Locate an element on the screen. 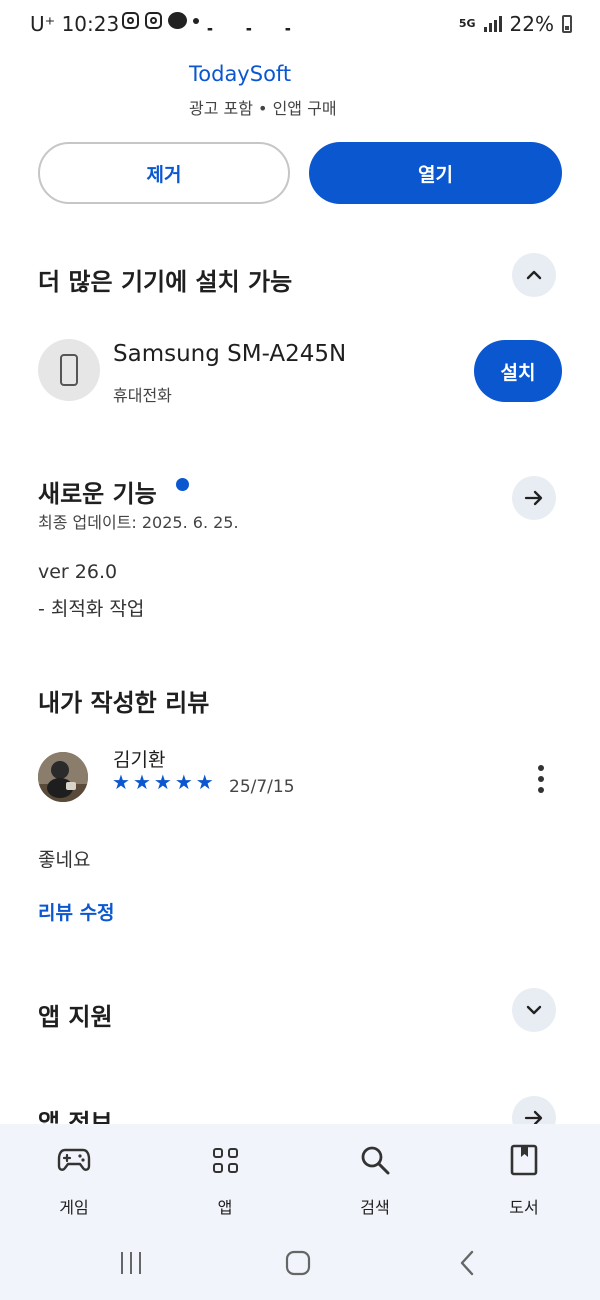 This screenshot has height=1300, width=600. nav-games-label: 게임 is located at coordinates (74, 1207).